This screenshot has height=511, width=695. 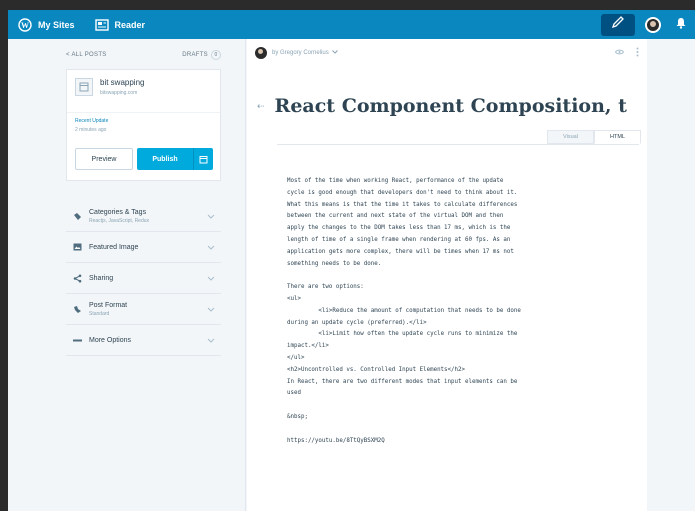 What do you see at coordinates (108, 305) in the screenshot?
I see `accordion-label: Post Format` at bounding box center [108, 305].